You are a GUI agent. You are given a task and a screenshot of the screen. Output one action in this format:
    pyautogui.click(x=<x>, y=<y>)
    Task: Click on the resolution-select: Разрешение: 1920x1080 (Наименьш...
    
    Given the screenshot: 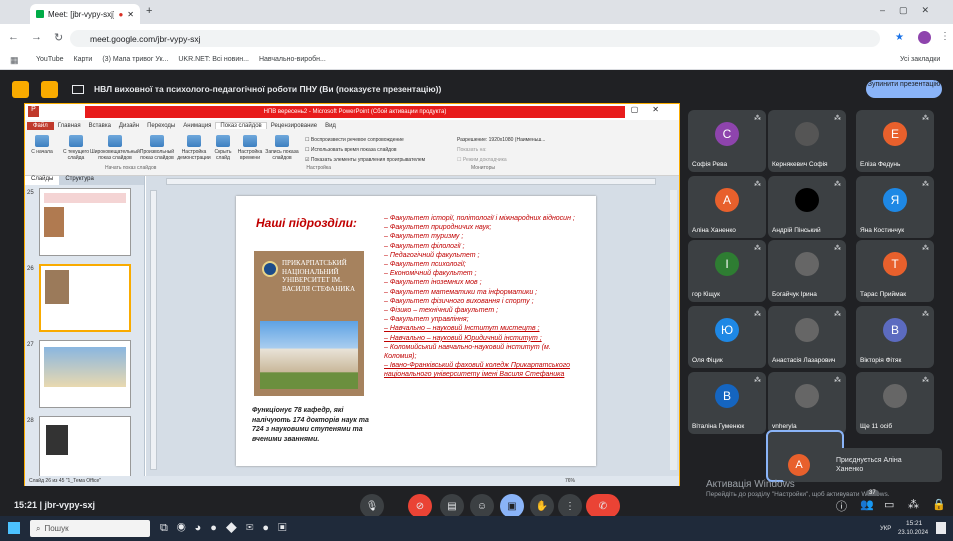 What is the action you would take?
    pyautogui.click(x=517, y=140)
    